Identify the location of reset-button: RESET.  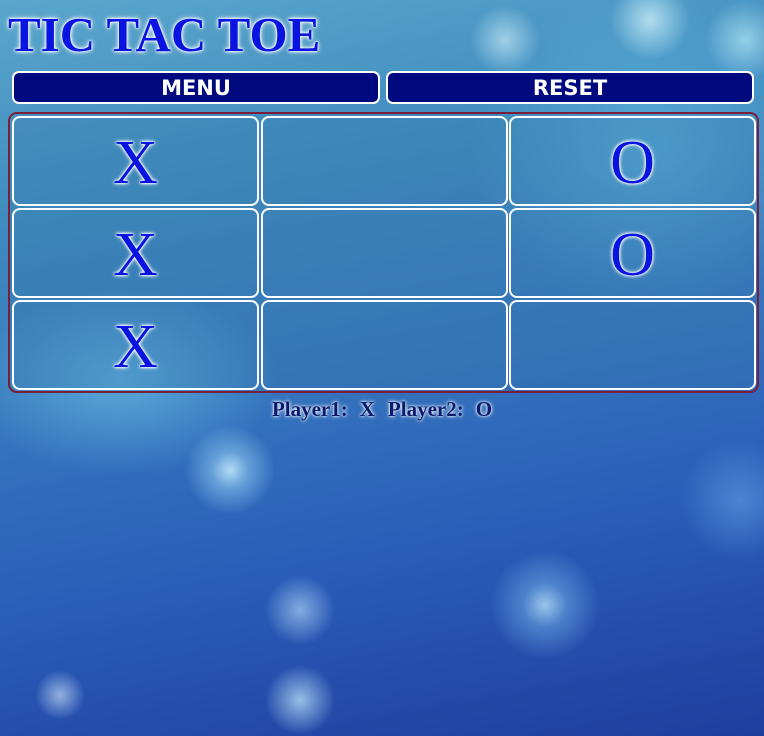
(570, 87).